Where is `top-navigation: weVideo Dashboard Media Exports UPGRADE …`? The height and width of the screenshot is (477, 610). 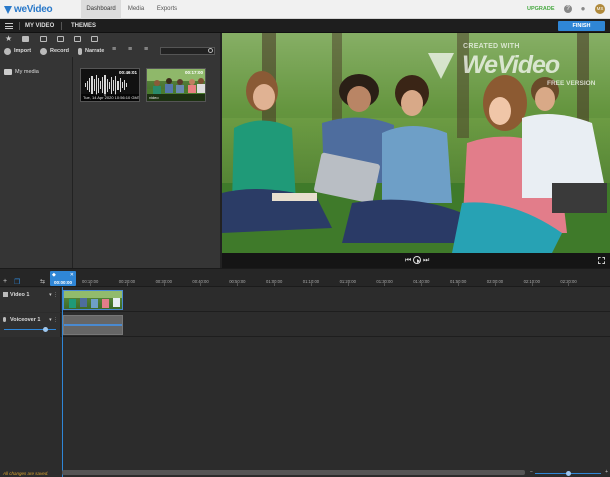
top-navigation: weVideo Dashboard Media Exports UPGRADE … is located at coordinates (305, 9).